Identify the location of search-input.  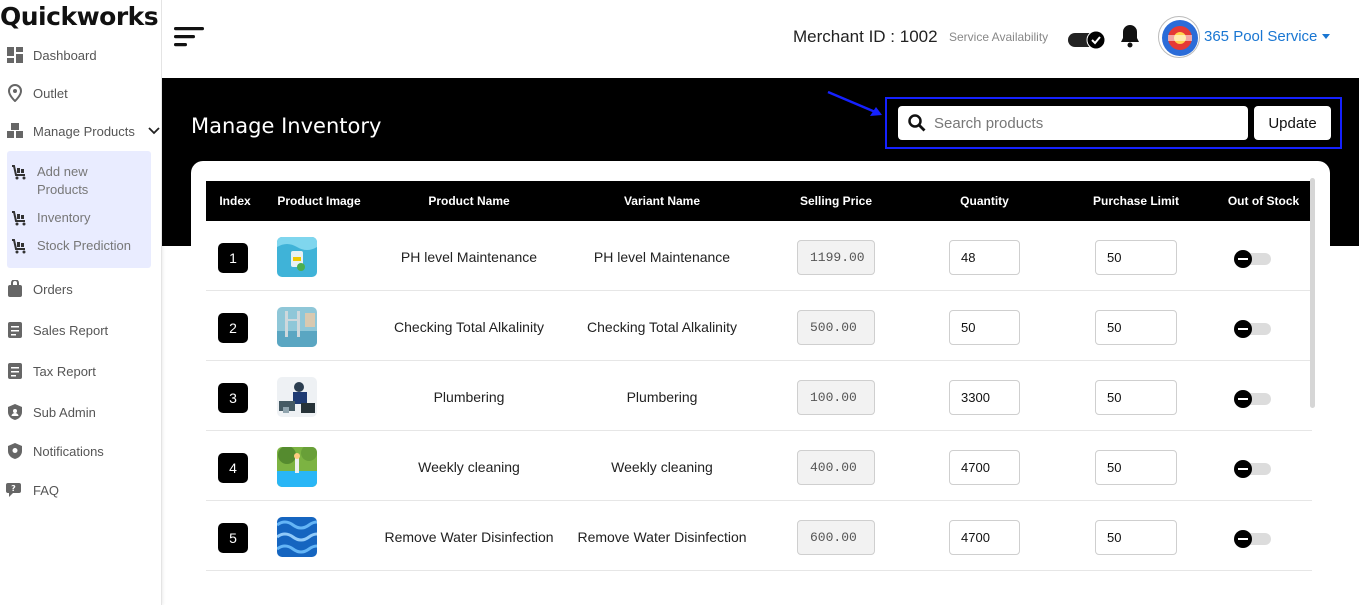
(1084, 123).